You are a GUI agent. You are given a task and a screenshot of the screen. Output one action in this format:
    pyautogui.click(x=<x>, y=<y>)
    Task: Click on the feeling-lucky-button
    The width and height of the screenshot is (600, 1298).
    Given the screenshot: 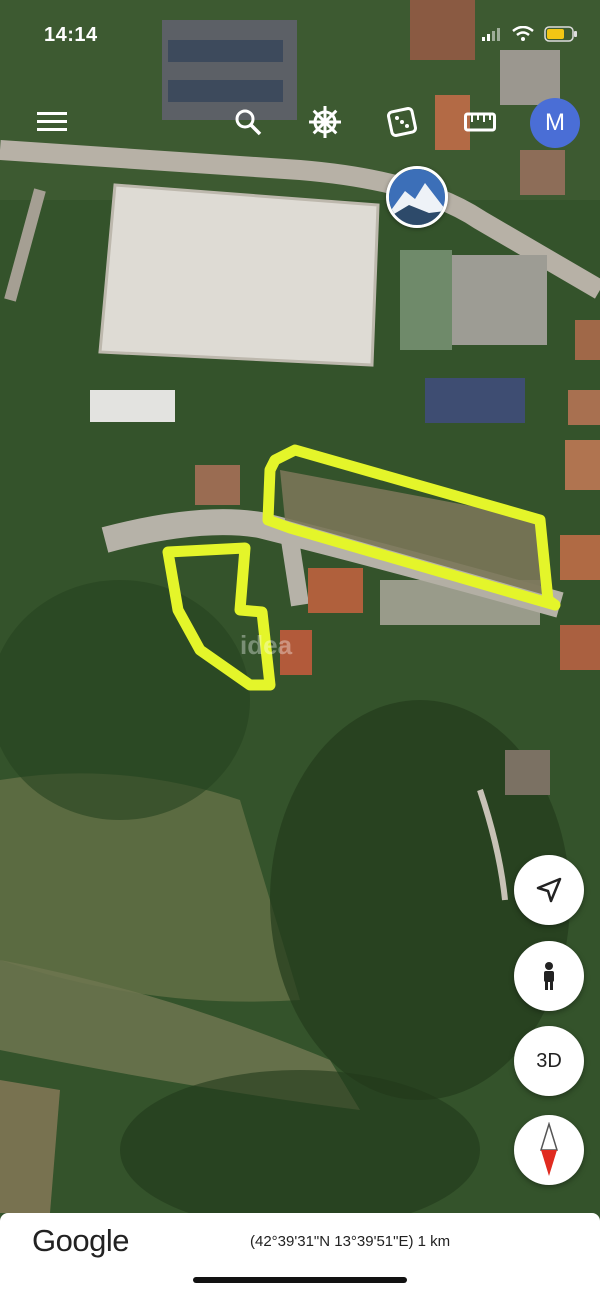 What is the action you would take?
    pyautogui.click(x=402, y=122)
    